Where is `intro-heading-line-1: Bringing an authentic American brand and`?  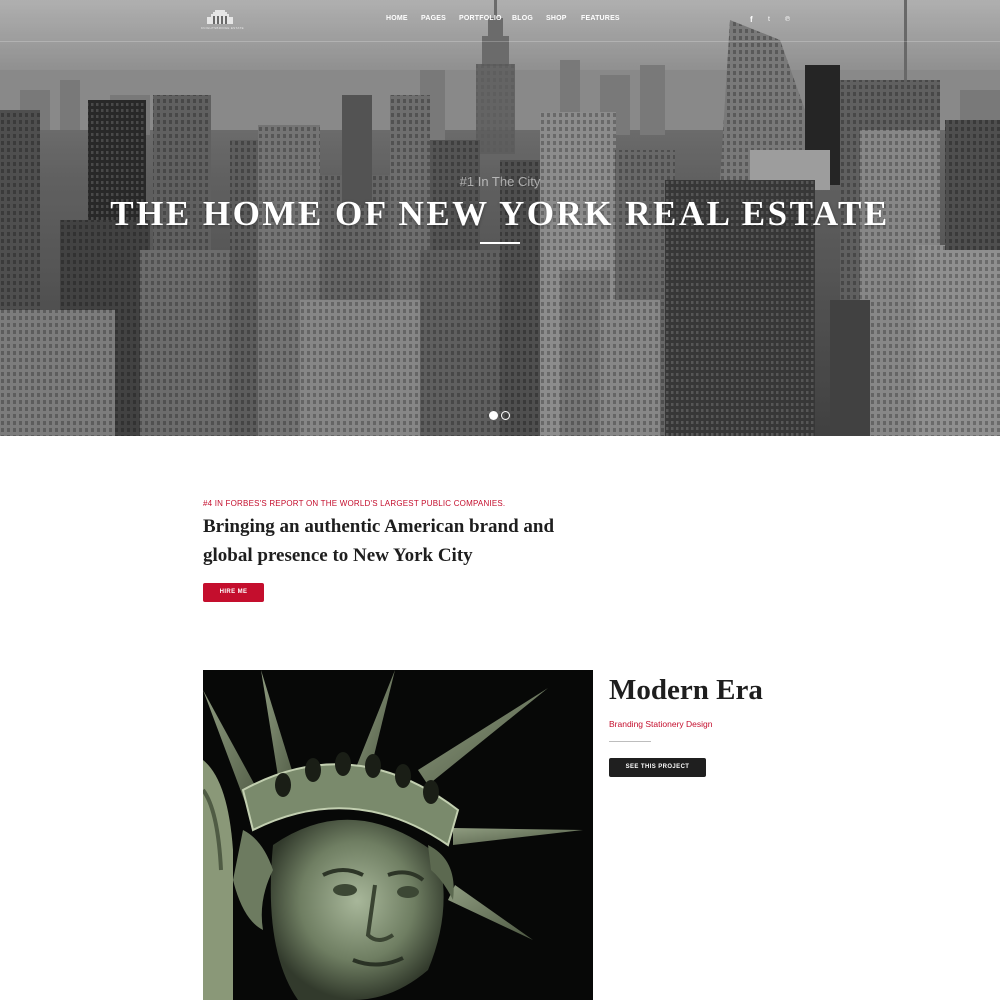
intro-heading-line-1: Bringing an authentic American brand and is located at coordinates (379, 526).